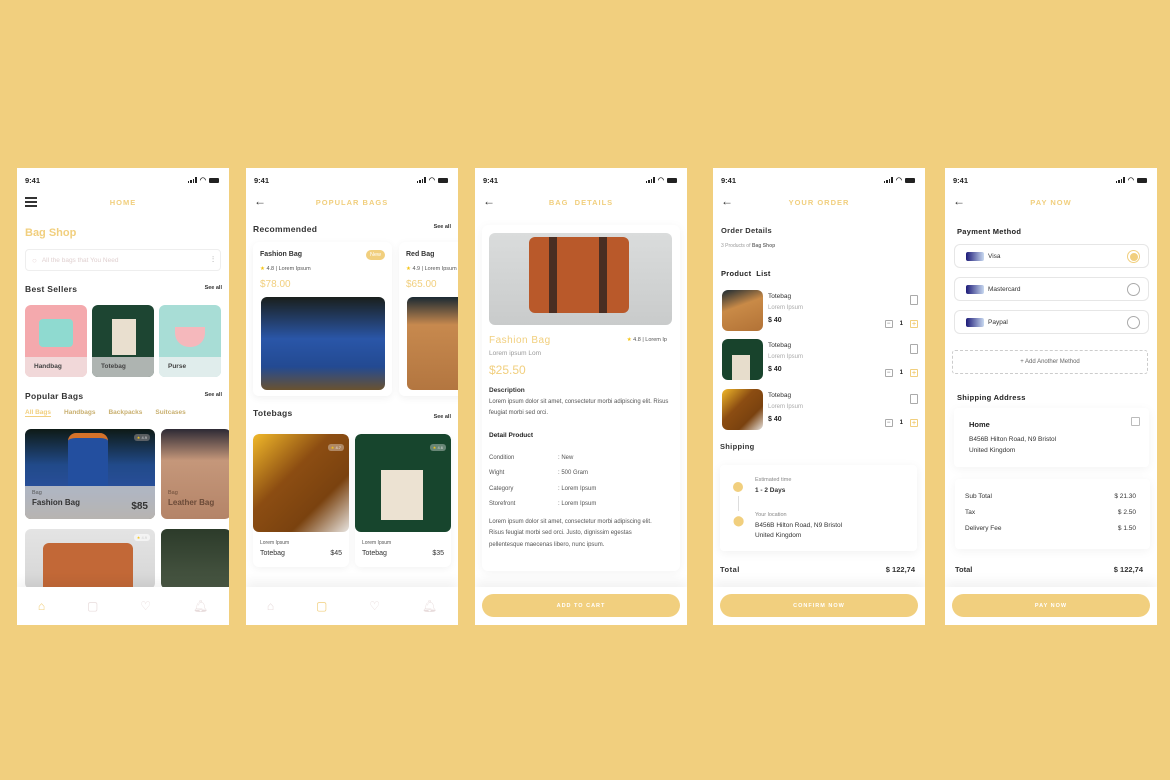 The image size is (1170, 780). I want to click on card-sub: Lorem Ipsum, so click(275, 543).